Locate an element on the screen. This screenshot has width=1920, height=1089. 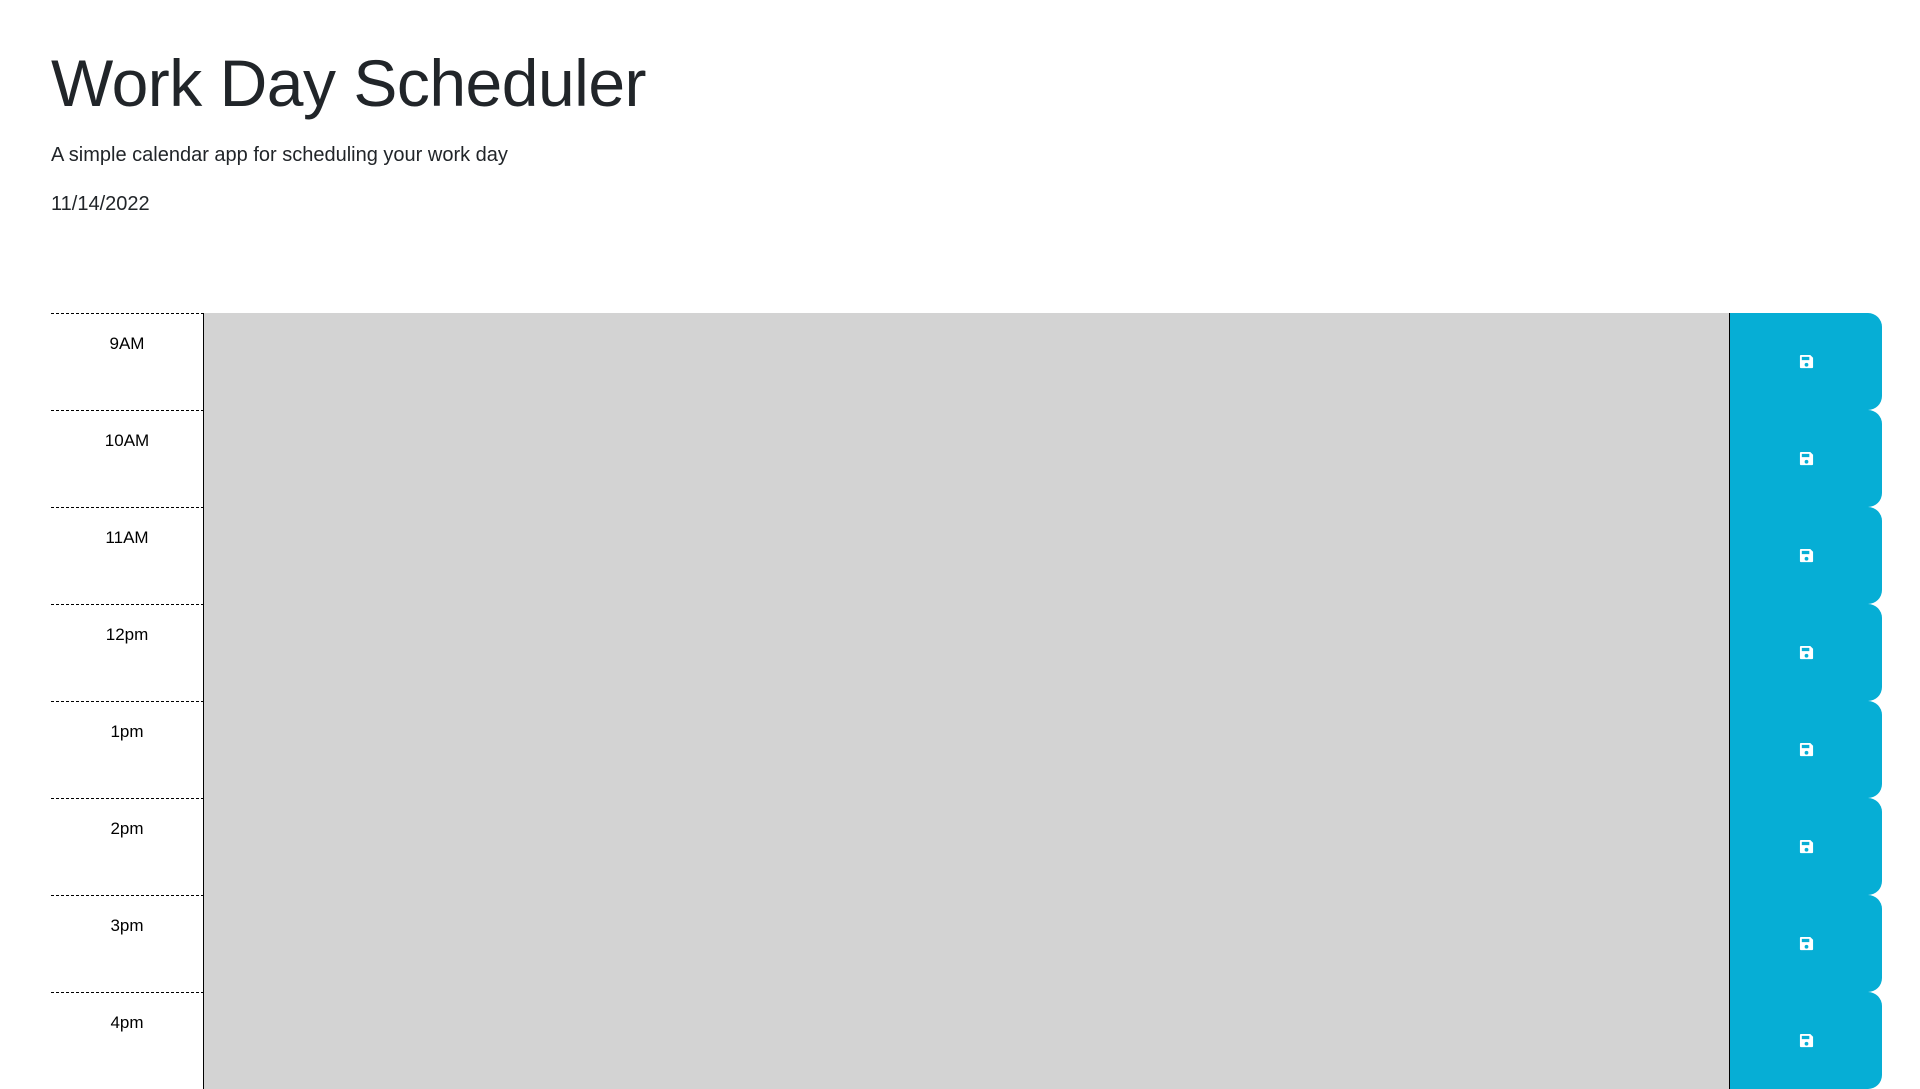
hour-label: 9AM is located at coordinates (127, 361).